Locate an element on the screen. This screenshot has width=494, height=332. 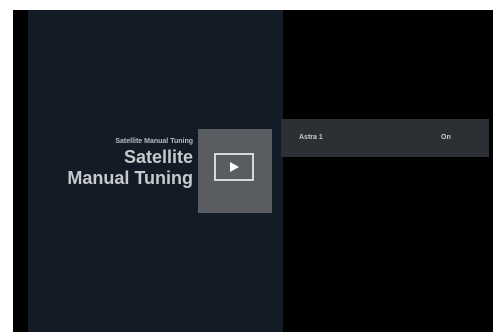
play-tile is located at coordinates (235, 171).